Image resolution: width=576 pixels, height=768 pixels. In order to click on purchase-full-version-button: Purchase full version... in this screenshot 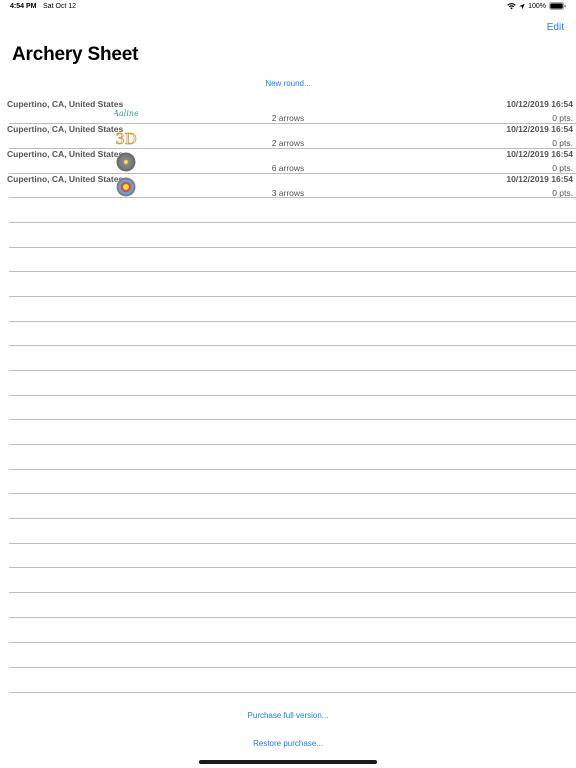, I will do `click(288, 715)`.